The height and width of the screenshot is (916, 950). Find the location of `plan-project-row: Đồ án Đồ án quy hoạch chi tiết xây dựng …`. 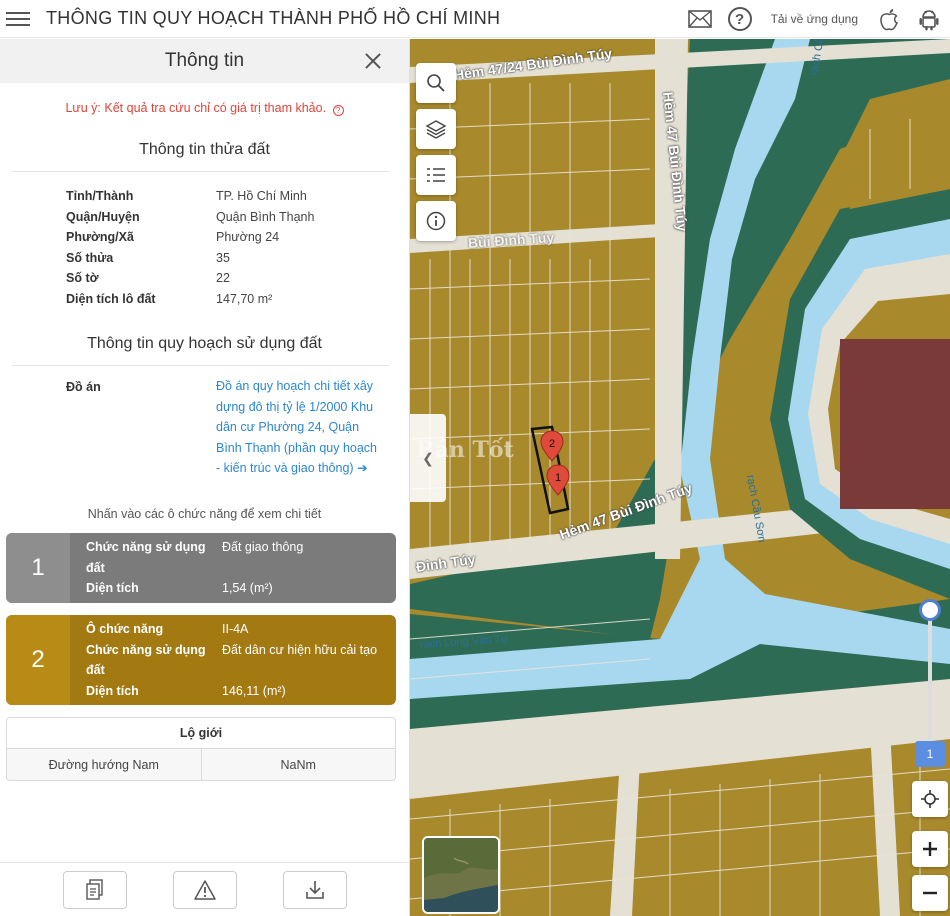

plan-project-row: Đồ án Đồ án quy hoạch chi tiết xây dựng … is located at coordinates (237, 429).